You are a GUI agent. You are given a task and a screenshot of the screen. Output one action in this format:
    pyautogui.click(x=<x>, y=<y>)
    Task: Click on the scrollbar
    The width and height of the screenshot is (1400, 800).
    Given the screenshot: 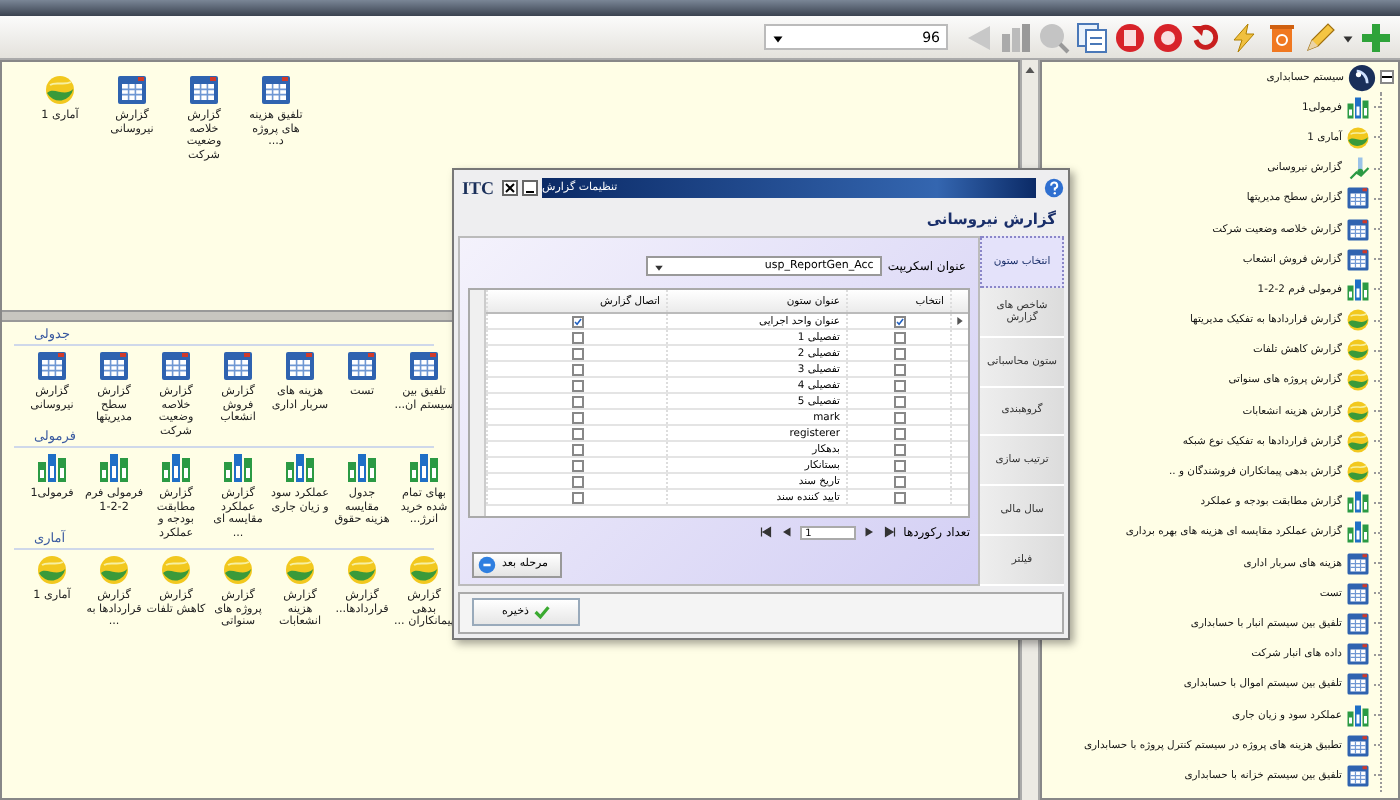 What is the action you would take?
    pyautogui.click(x=478, y=403)
    